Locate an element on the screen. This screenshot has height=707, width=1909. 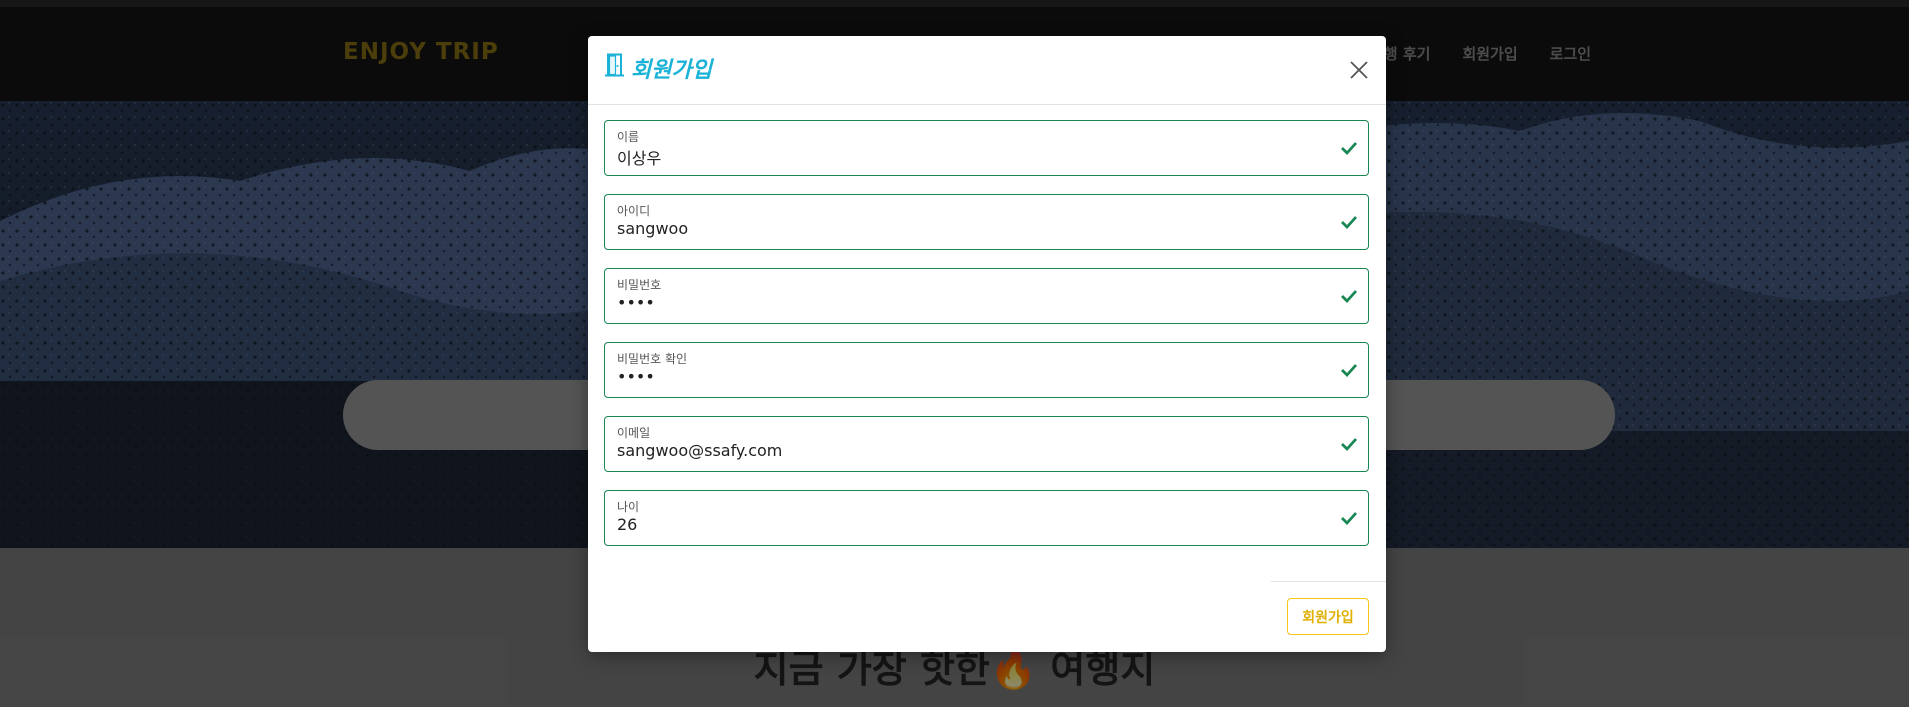
field-label: 이메일 is located at coordinates (634, 433).